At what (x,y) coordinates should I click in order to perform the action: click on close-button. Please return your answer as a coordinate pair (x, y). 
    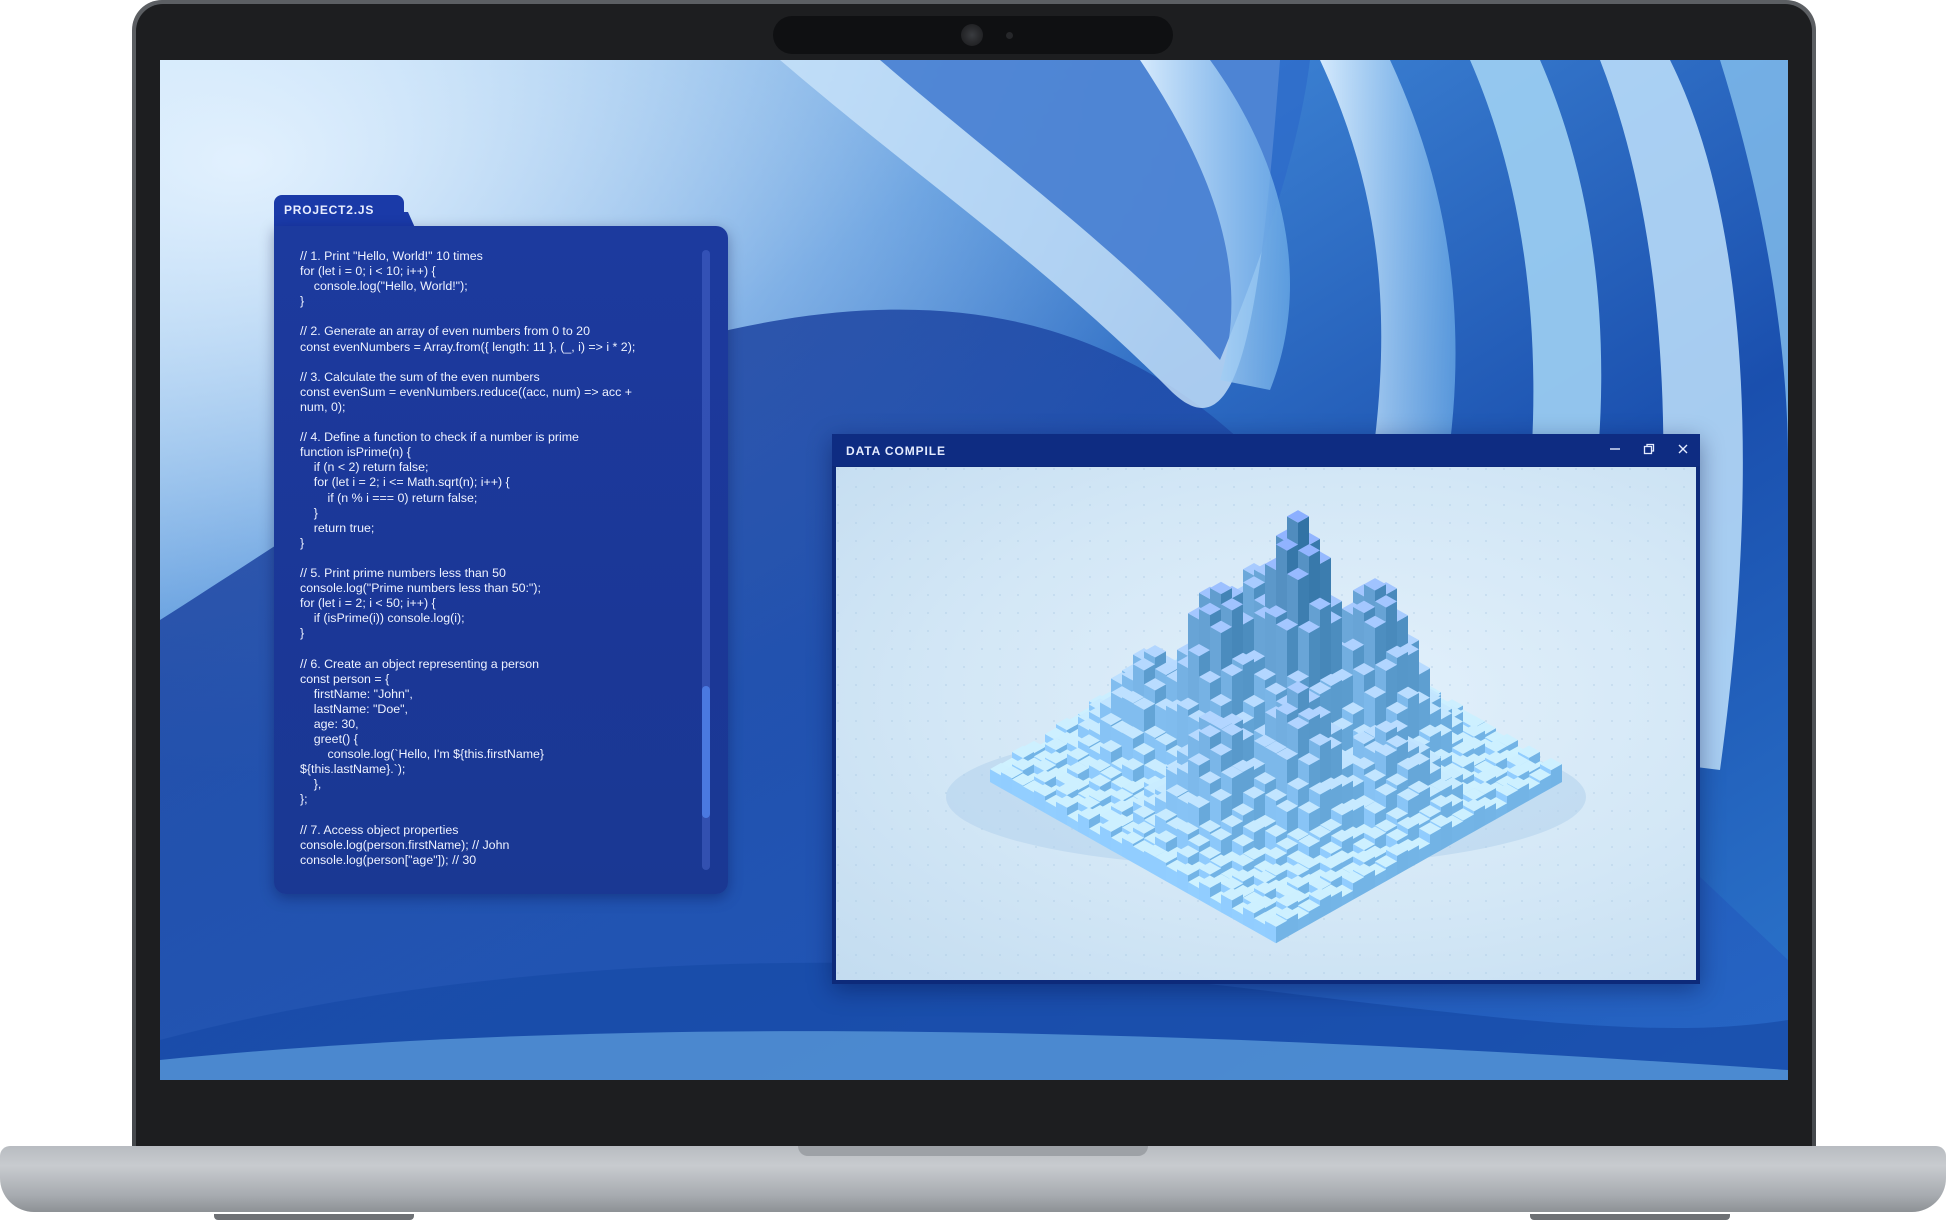
    Looking at the image, I should click on (1683, 450).